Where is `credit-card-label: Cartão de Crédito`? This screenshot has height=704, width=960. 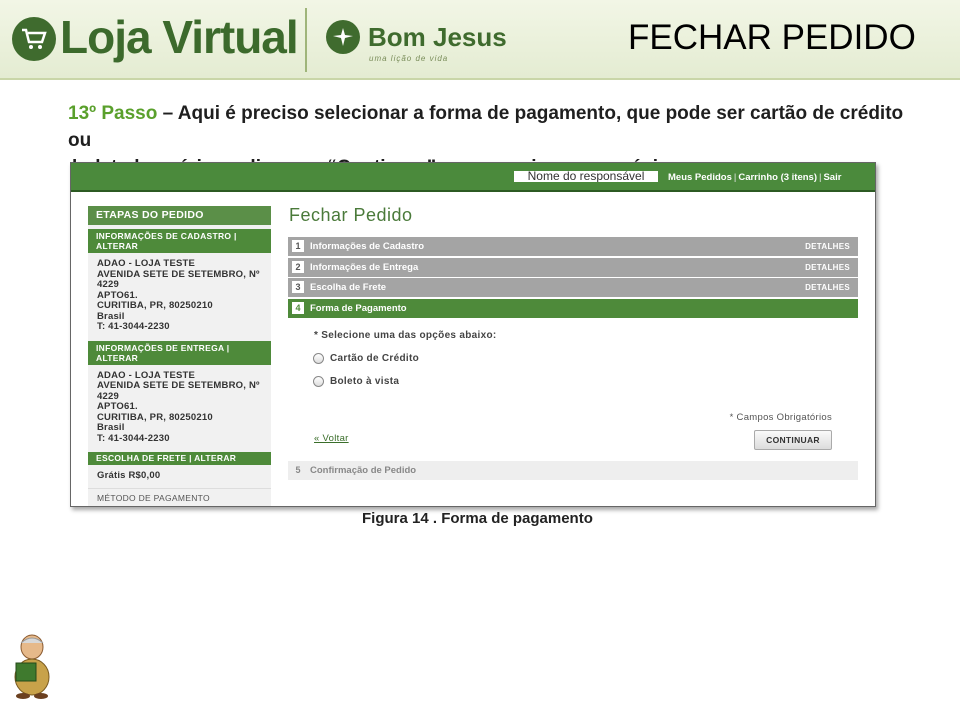 credit-card-label: Cartão de Crédito is located at coordinates (375, 359).